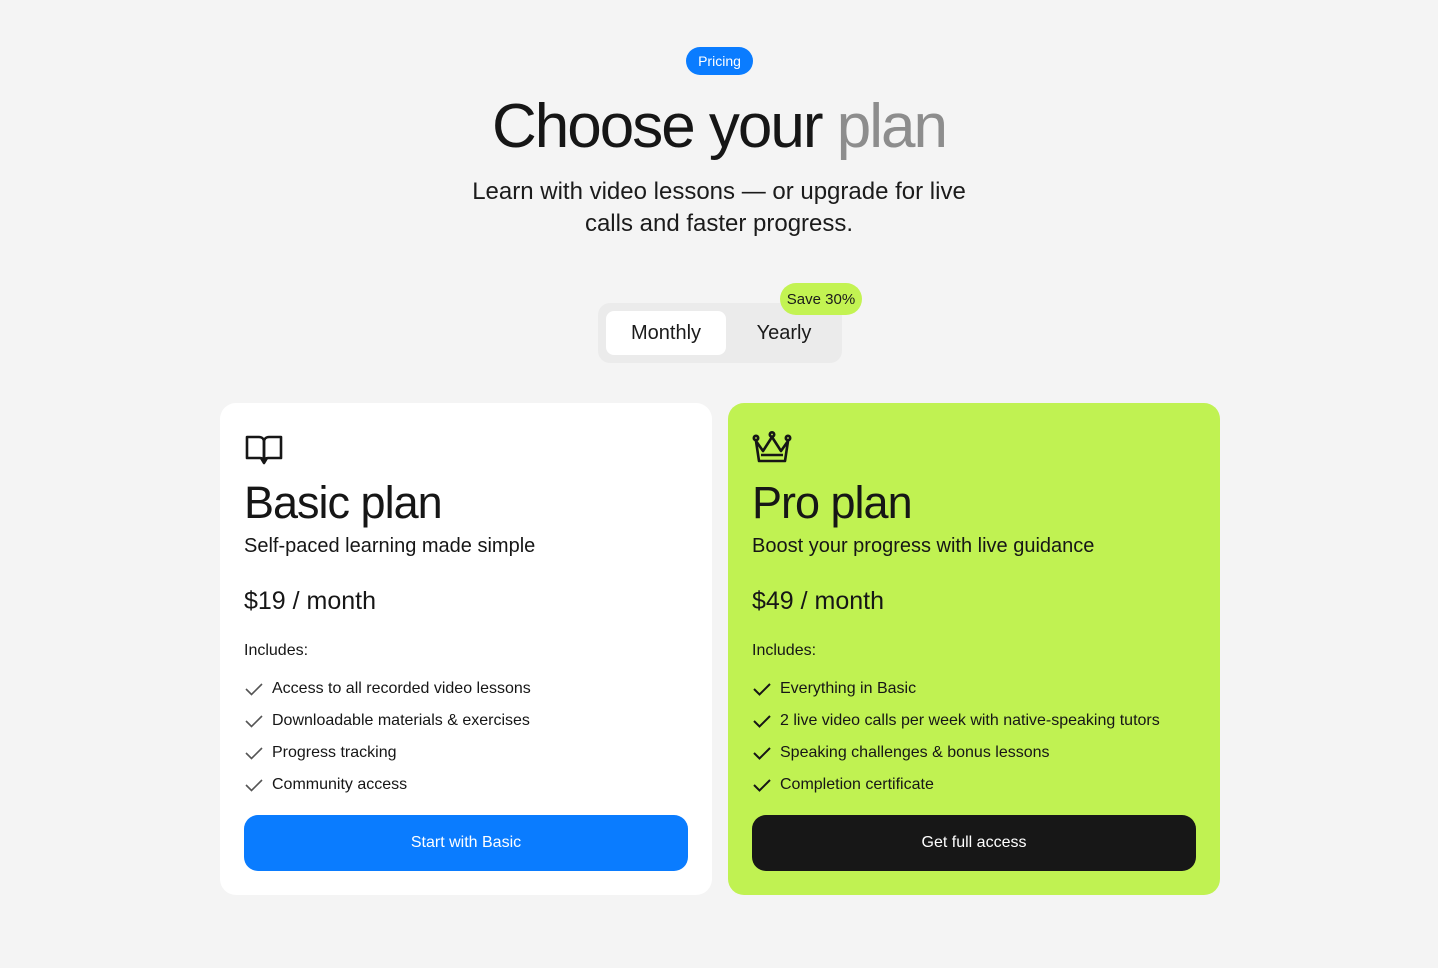 The height and width of the screenshot is (968, 1438). Describe the element at coordinates (974, 843) in the screenshot. I see `get-full-access-button: Get full access` at that location.